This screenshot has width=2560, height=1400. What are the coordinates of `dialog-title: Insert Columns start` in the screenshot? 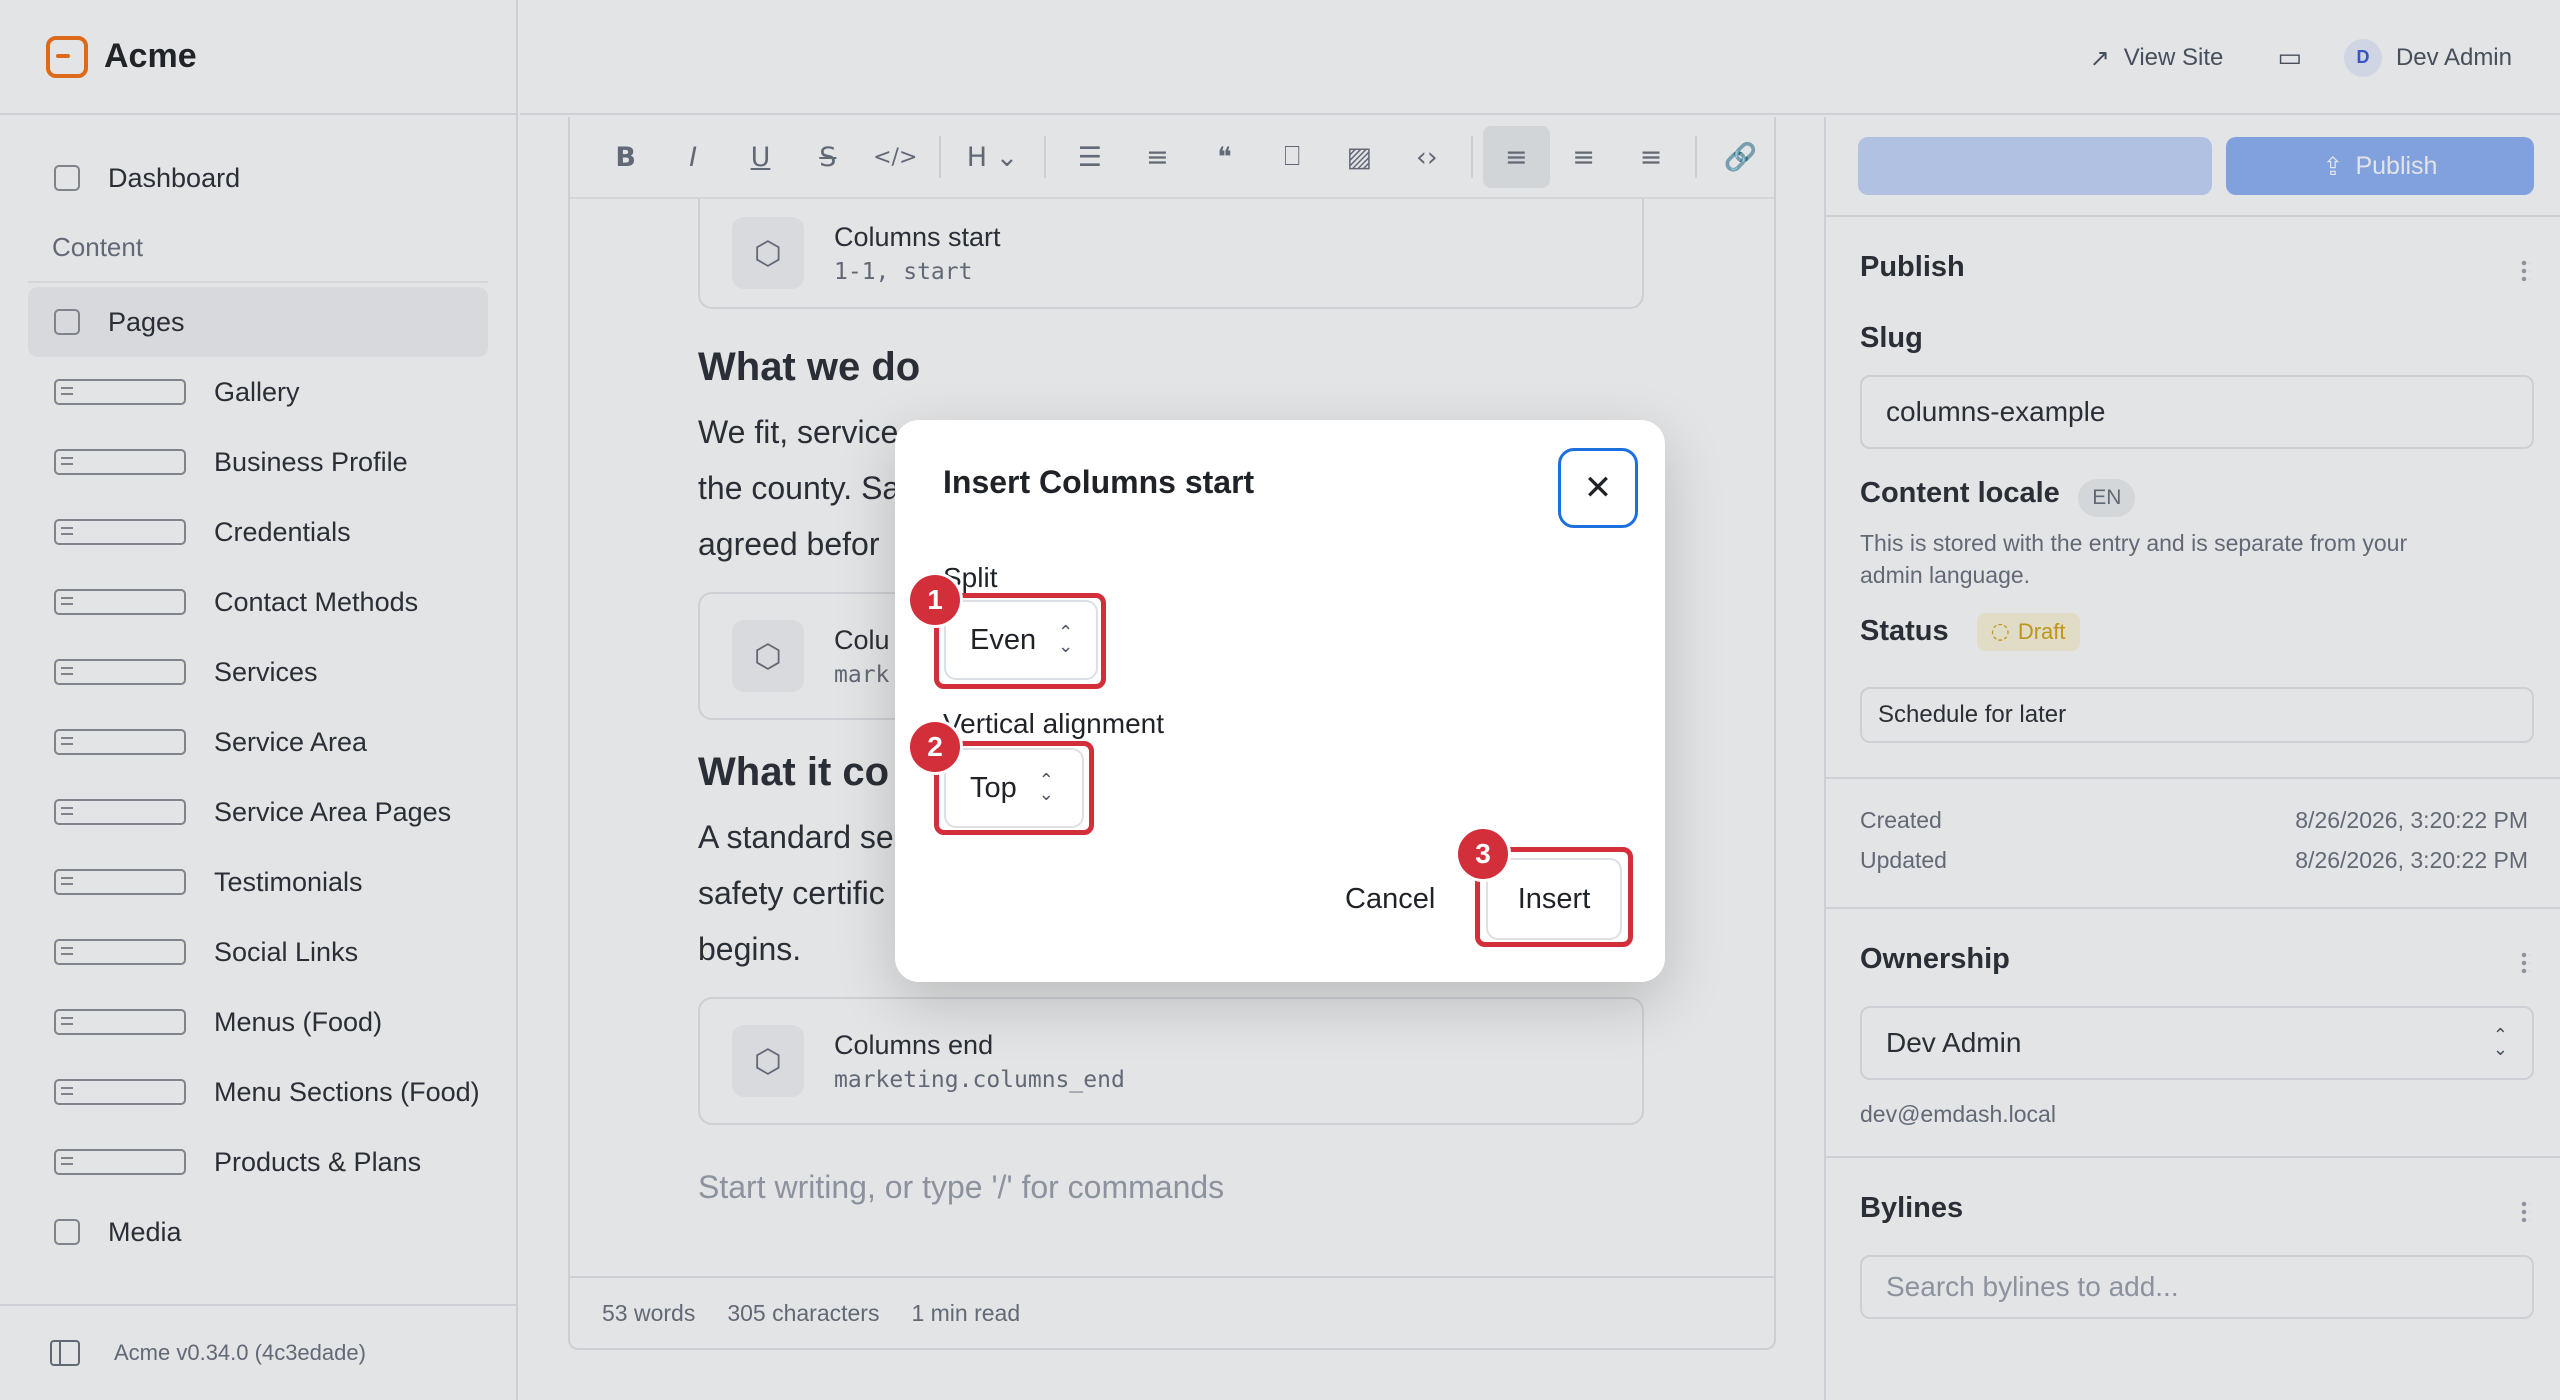 It's located at (1099, 482).